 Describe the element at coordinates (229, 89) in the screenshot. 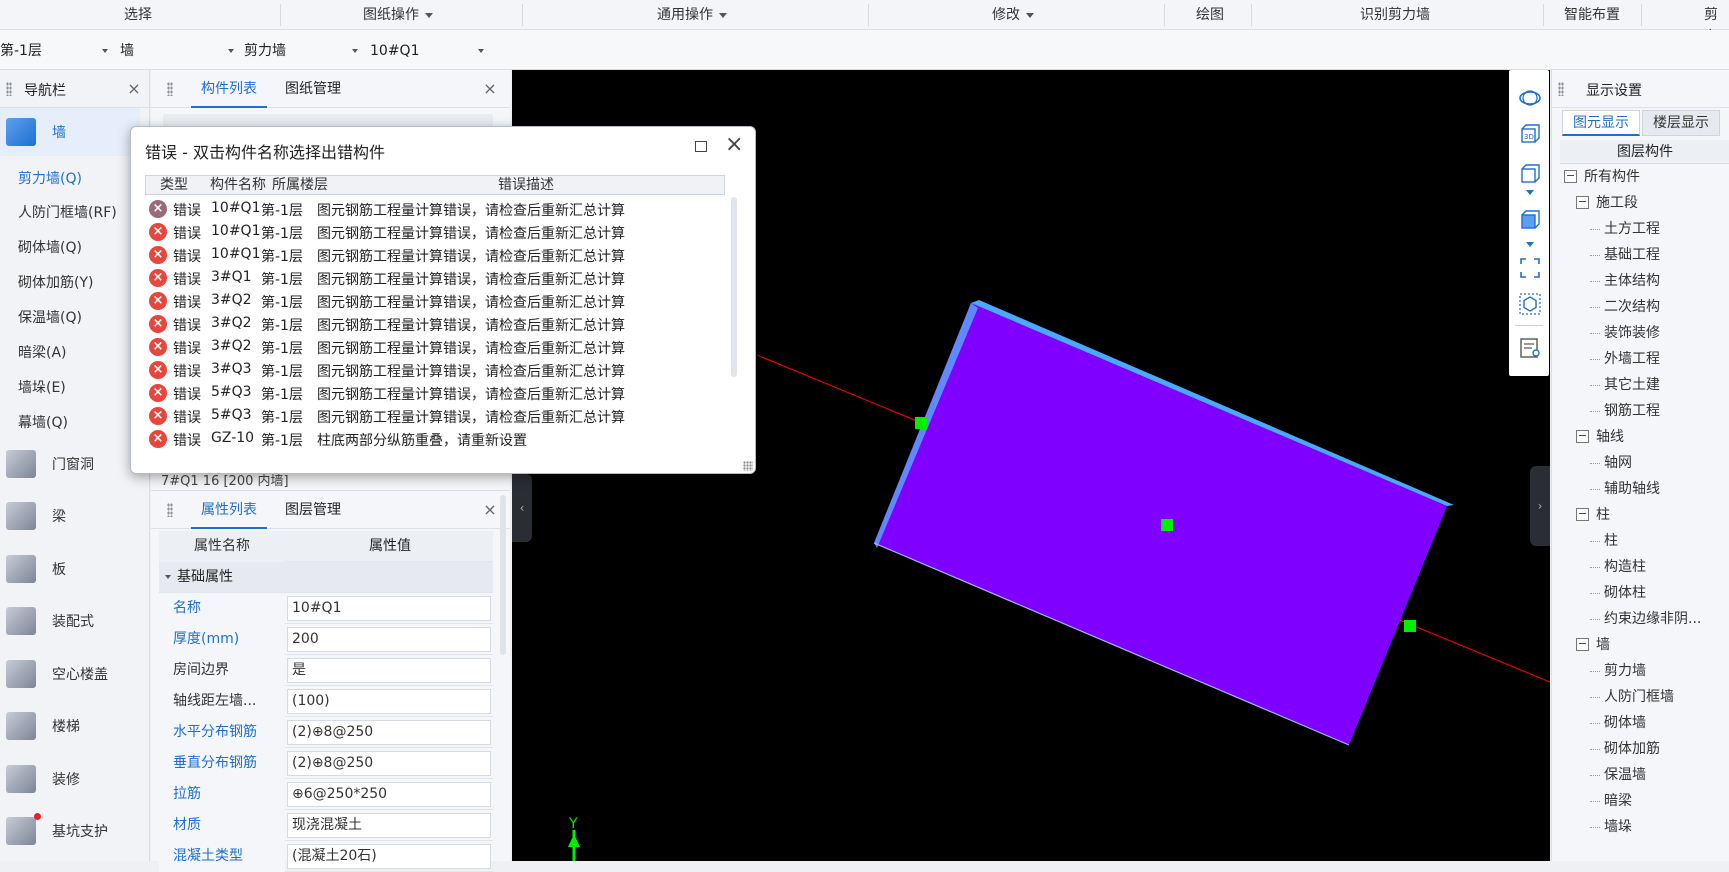

I see `tab-component-list: 构件列表` at that location.